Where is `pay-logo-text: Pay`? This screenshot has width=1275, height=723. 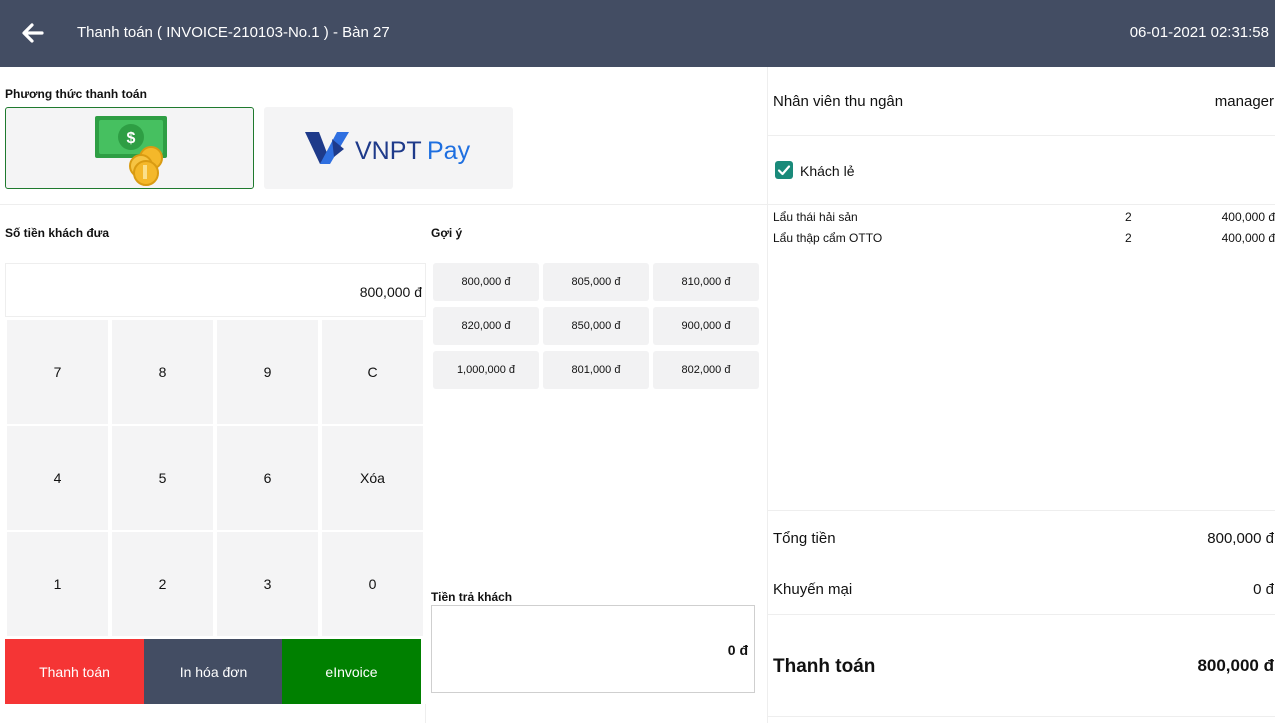
pay-logo-text: Pay is located at coordinates (449, 151).